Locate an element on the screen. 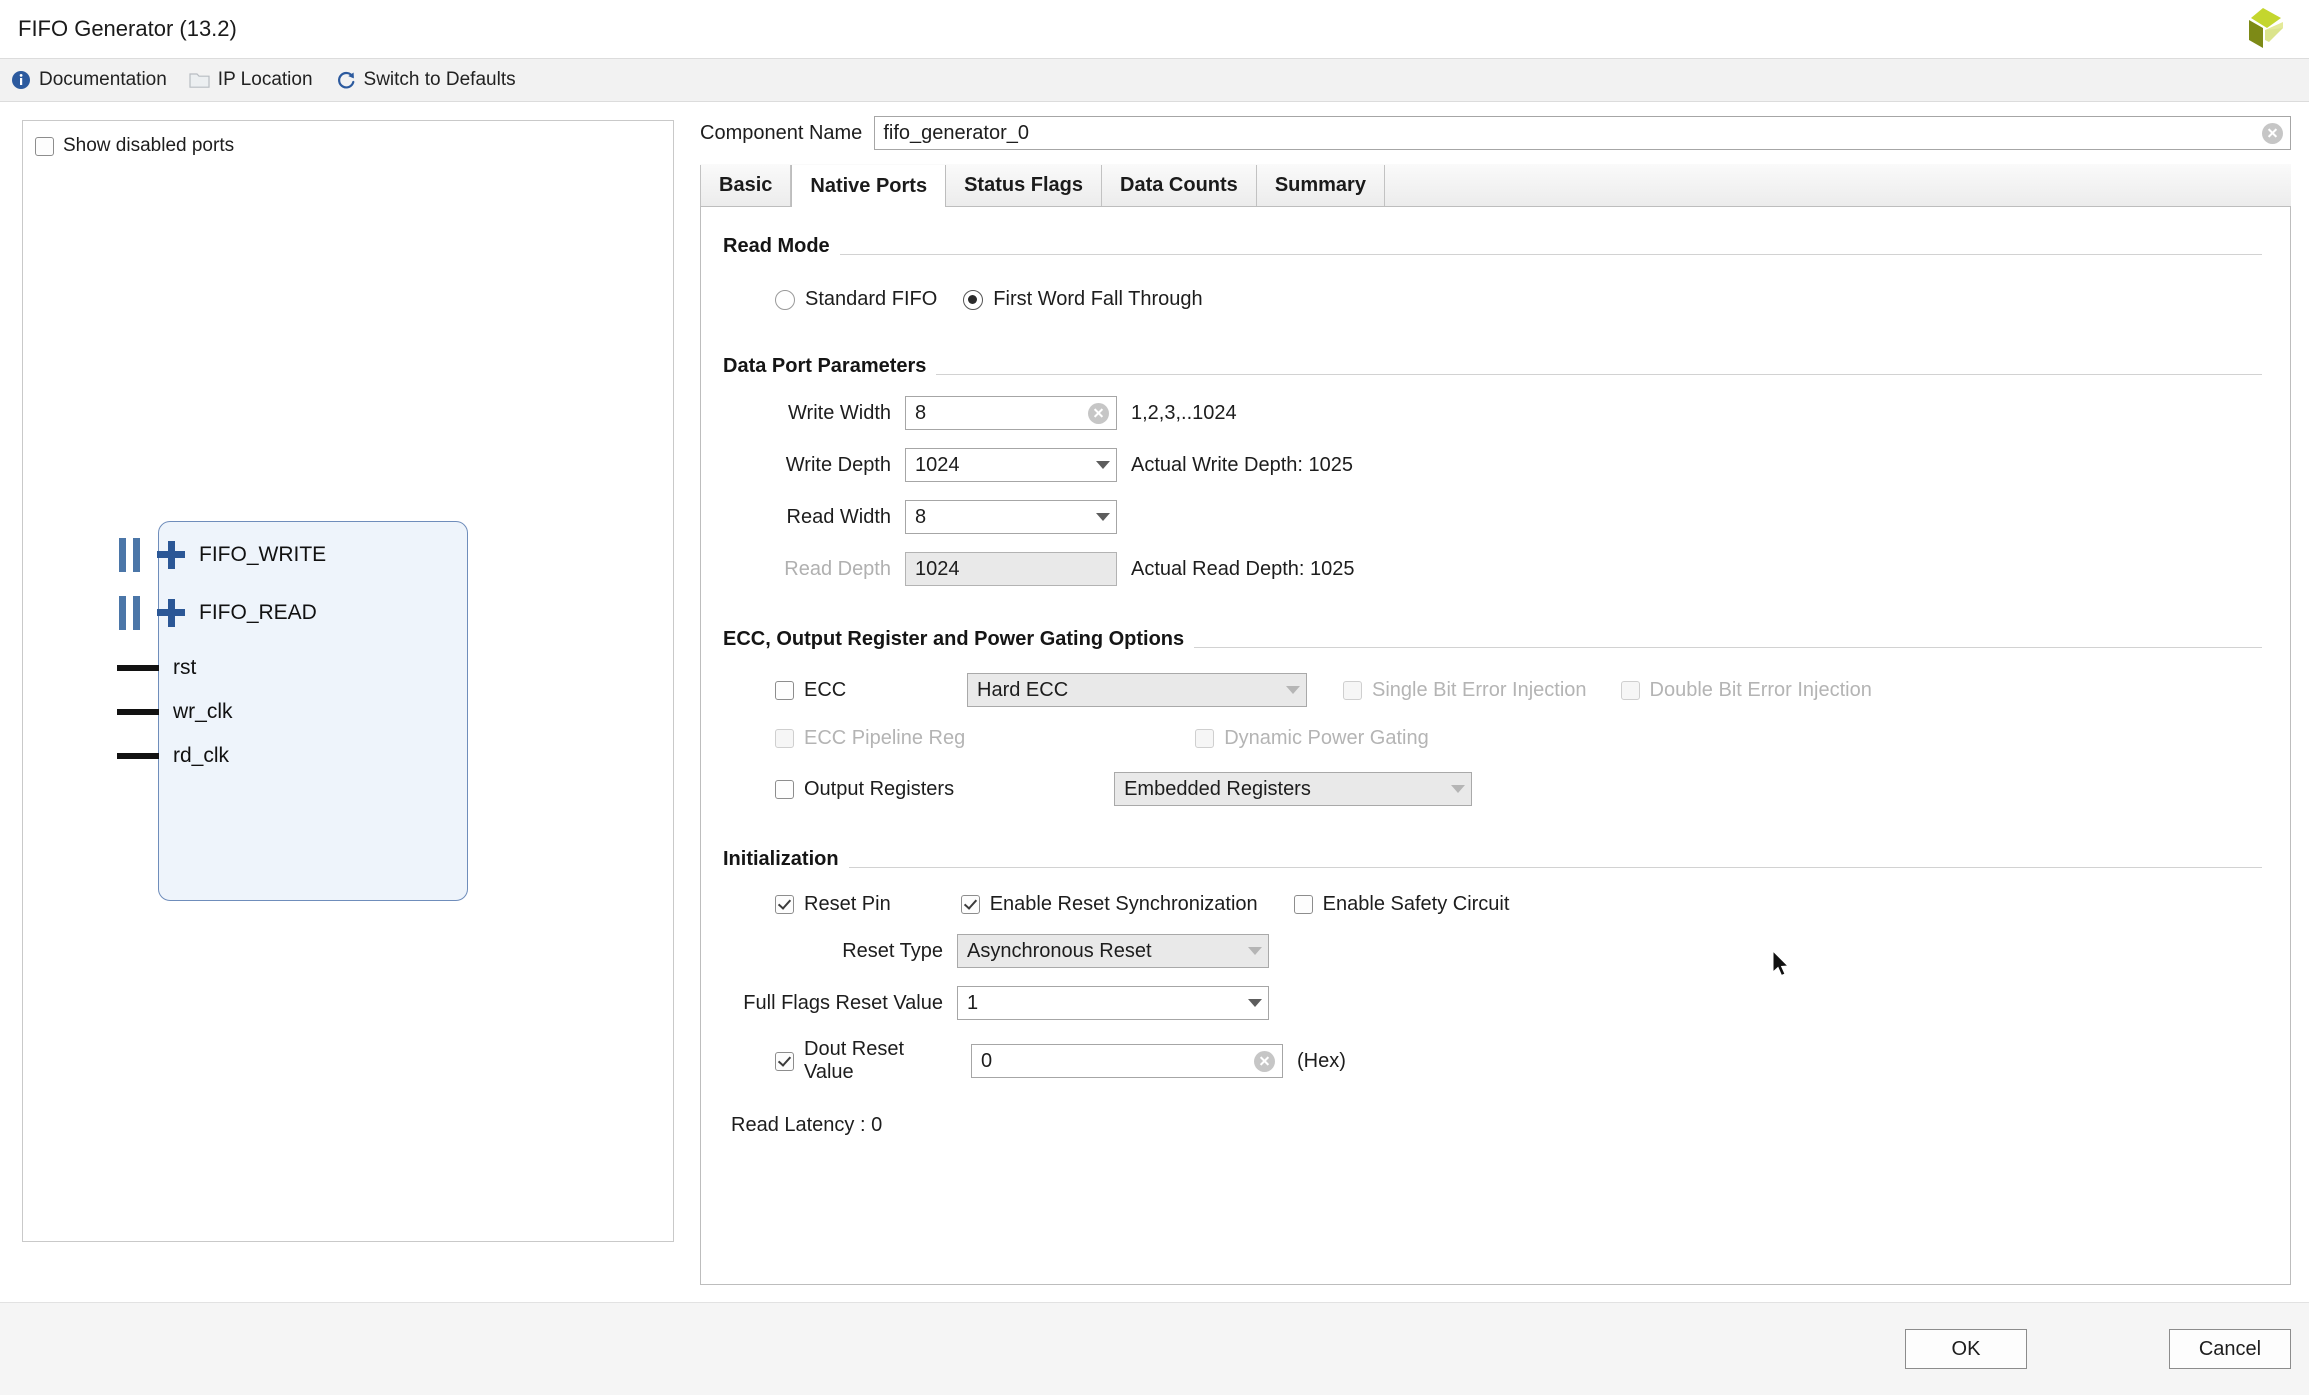 The image size is (2309, 1395). enable-reset-synchronization-label: Enable Reset Synchronization is located at coordinates (1123, 904).